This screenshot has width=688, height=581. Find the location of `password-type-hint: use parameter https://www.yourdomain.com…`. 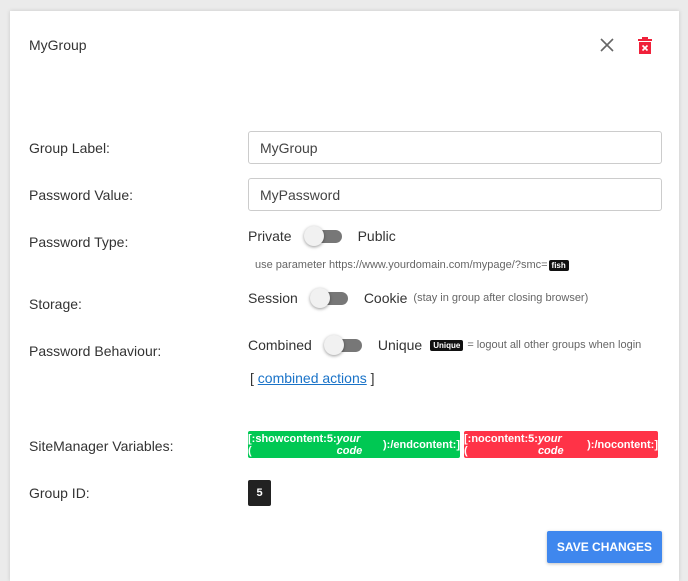

password-type-hint: use parameter https://www.yourdomain.com… is located at coordinates (401, 265).